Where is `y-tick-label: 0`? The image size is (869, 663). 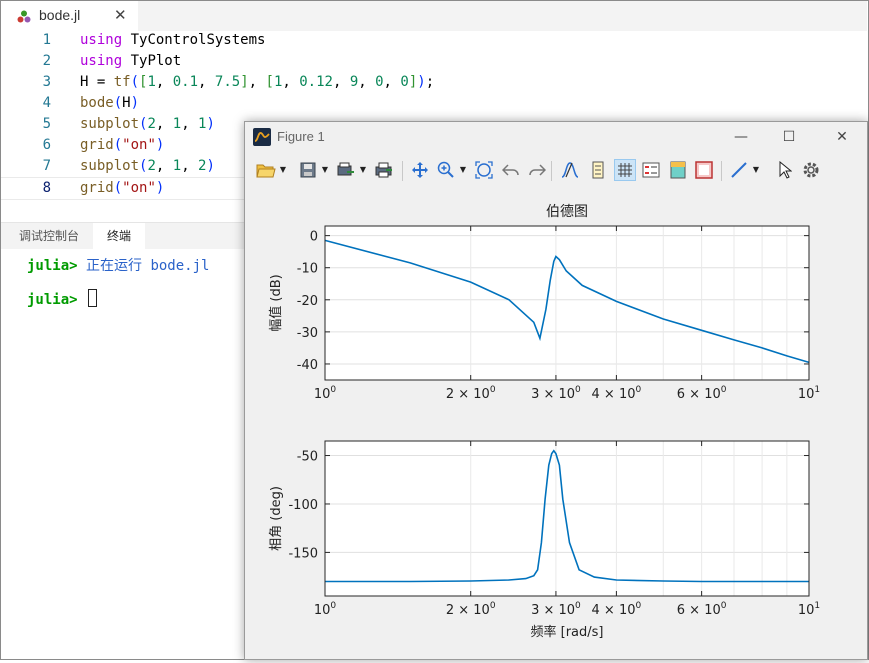 y-tick-label: 0 is located at coordinates (314, 237).